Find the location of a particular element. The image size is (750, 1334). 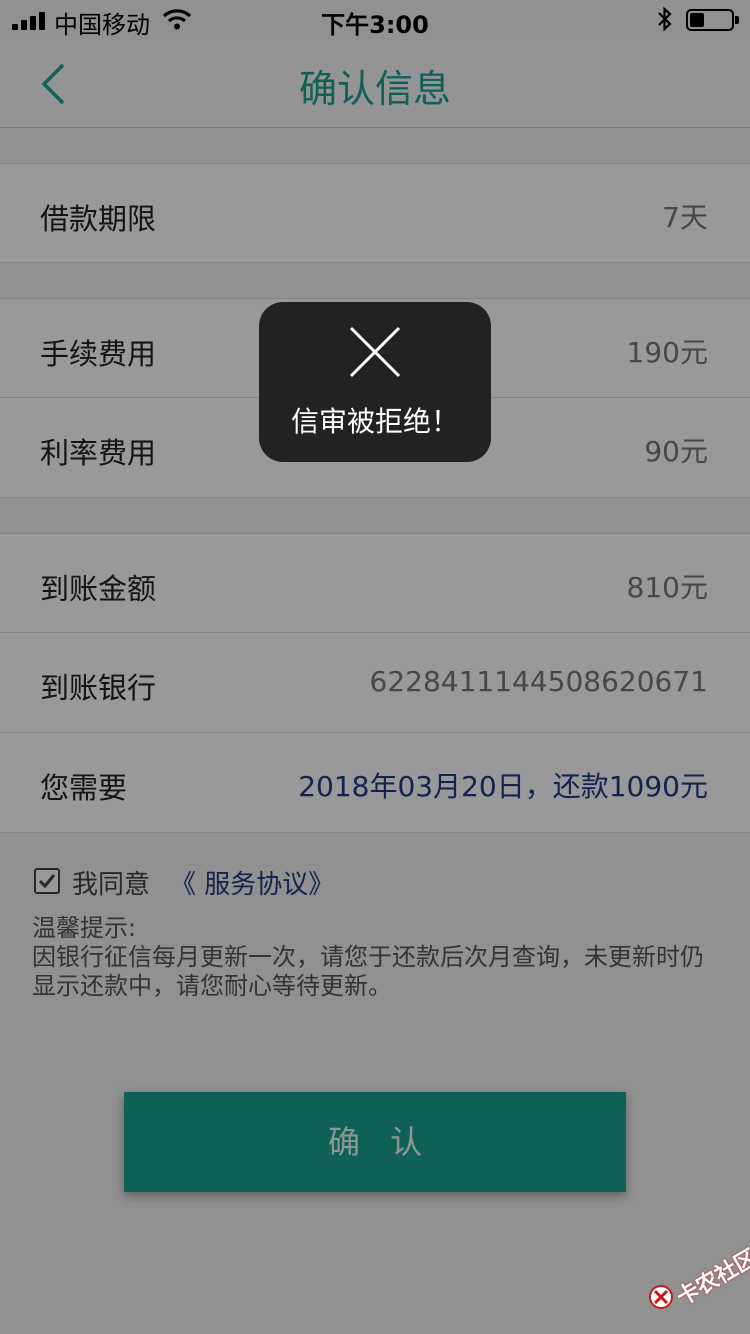

watermark-logo-icon is located at coordinates (661, 1297).